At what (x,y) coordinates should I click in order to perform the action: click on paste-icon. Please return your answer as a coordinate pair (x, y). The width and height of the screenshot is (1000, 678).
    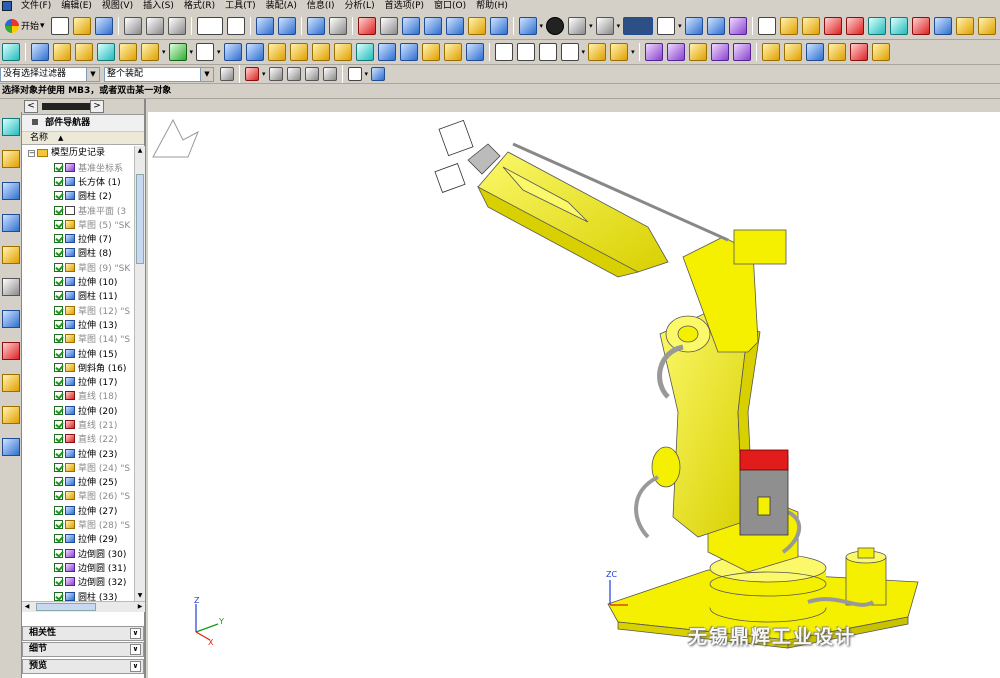
    Looking at the image, I should click on (176, 25).